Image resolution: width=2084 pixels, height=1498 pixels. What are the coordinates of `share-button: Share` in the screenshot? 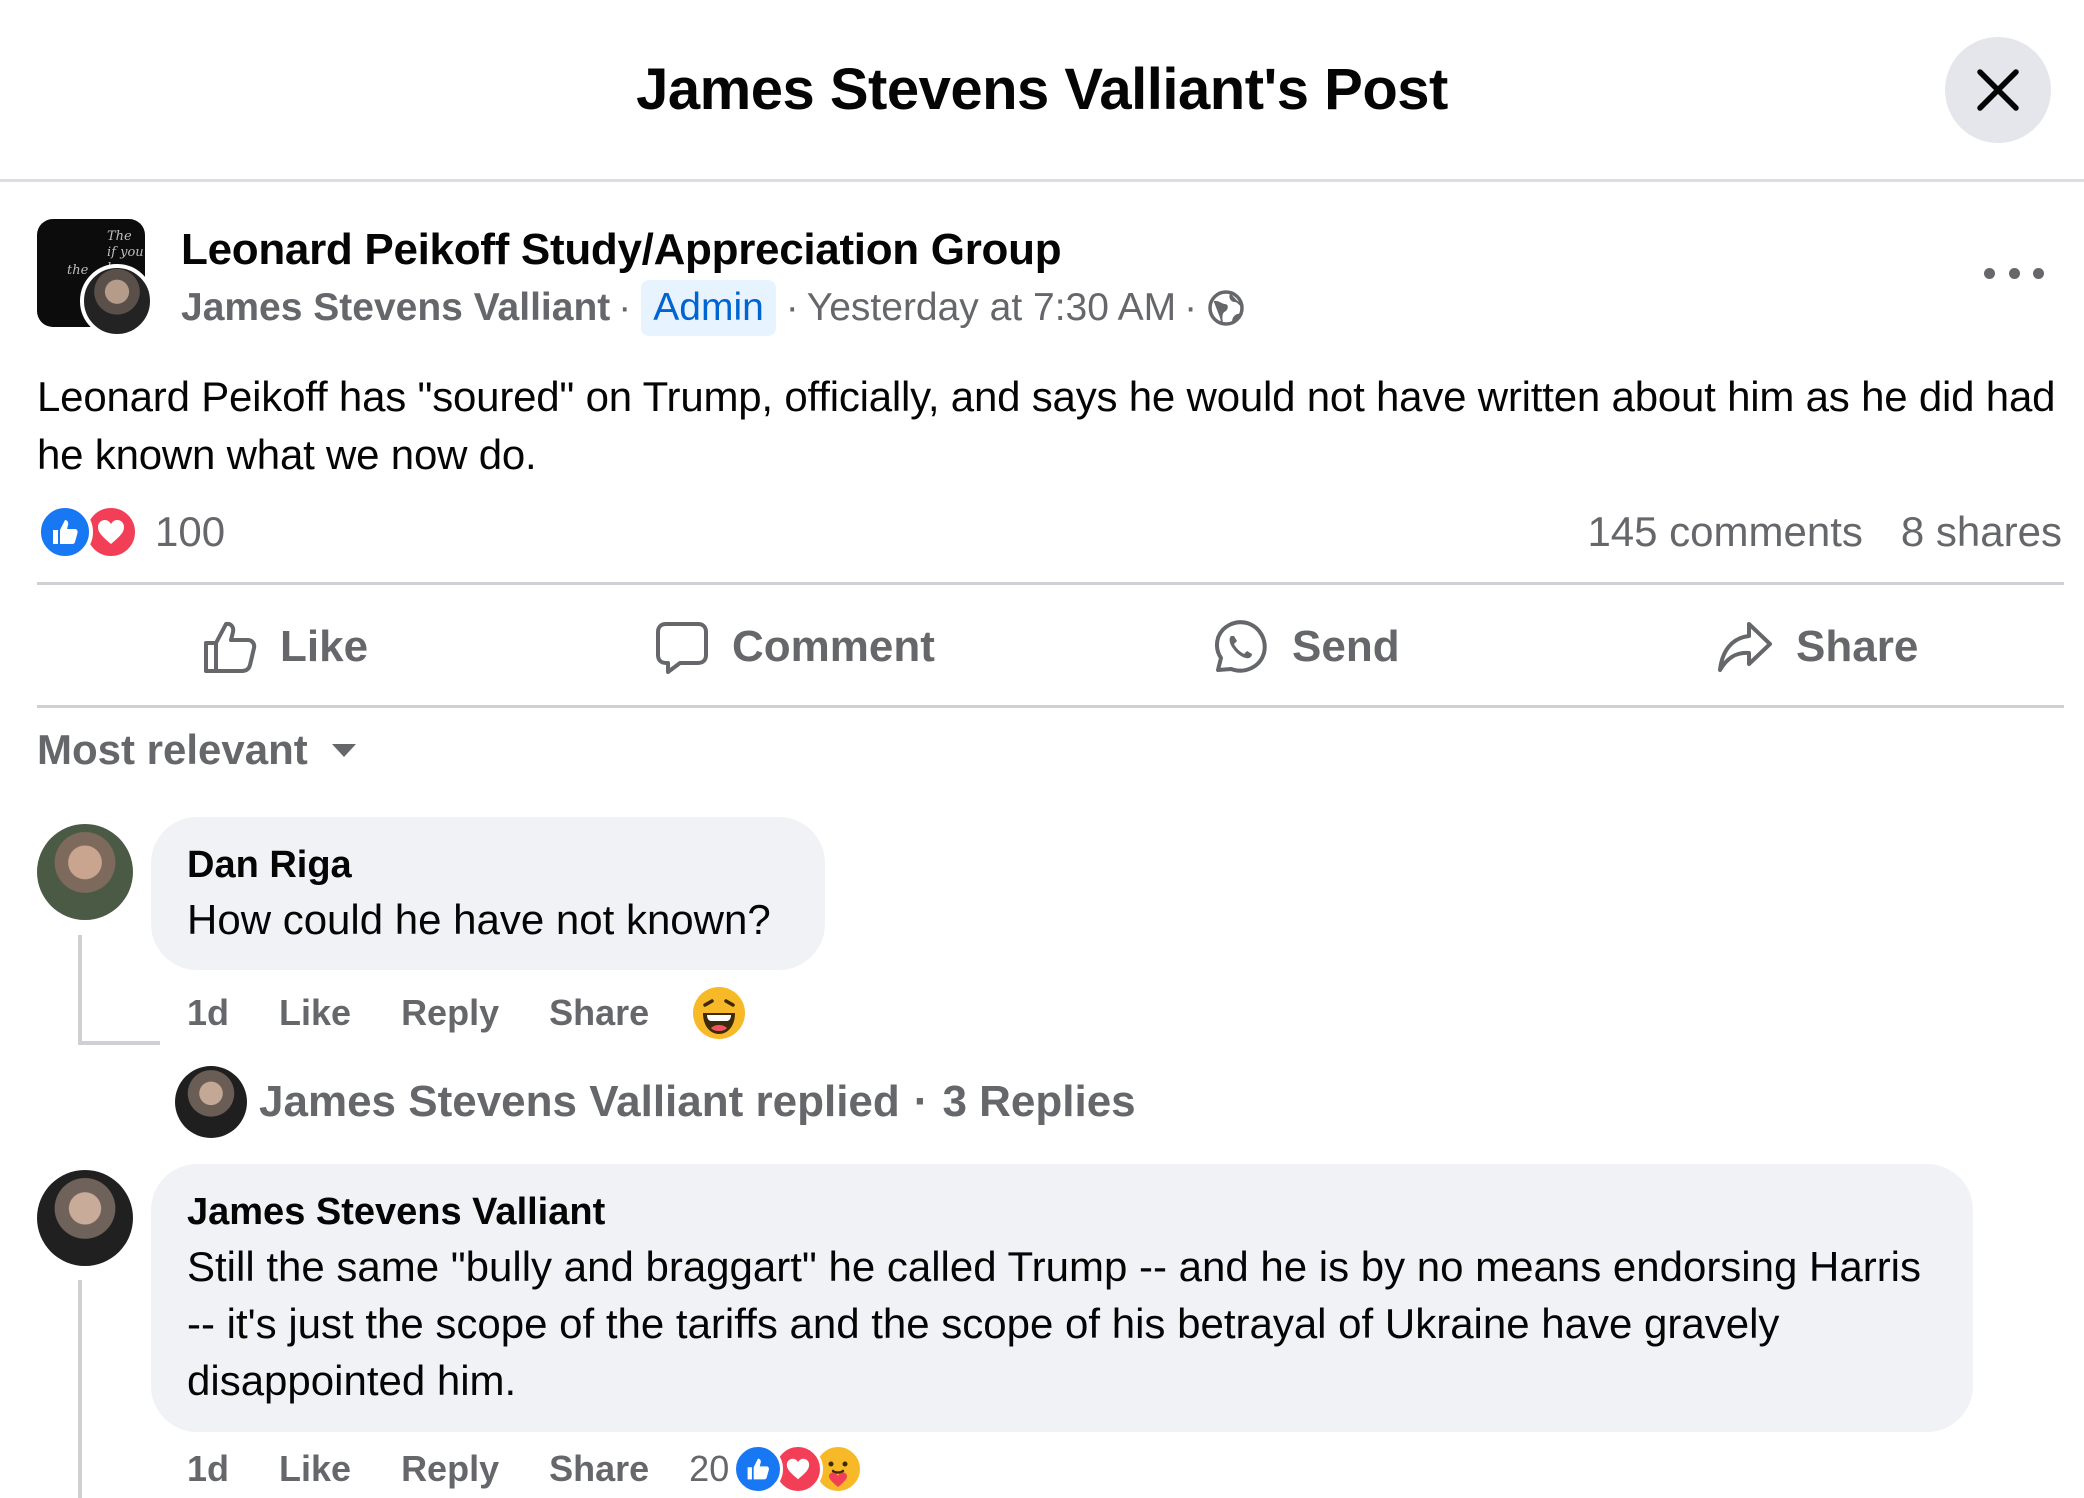 It's located at (1817, 647).